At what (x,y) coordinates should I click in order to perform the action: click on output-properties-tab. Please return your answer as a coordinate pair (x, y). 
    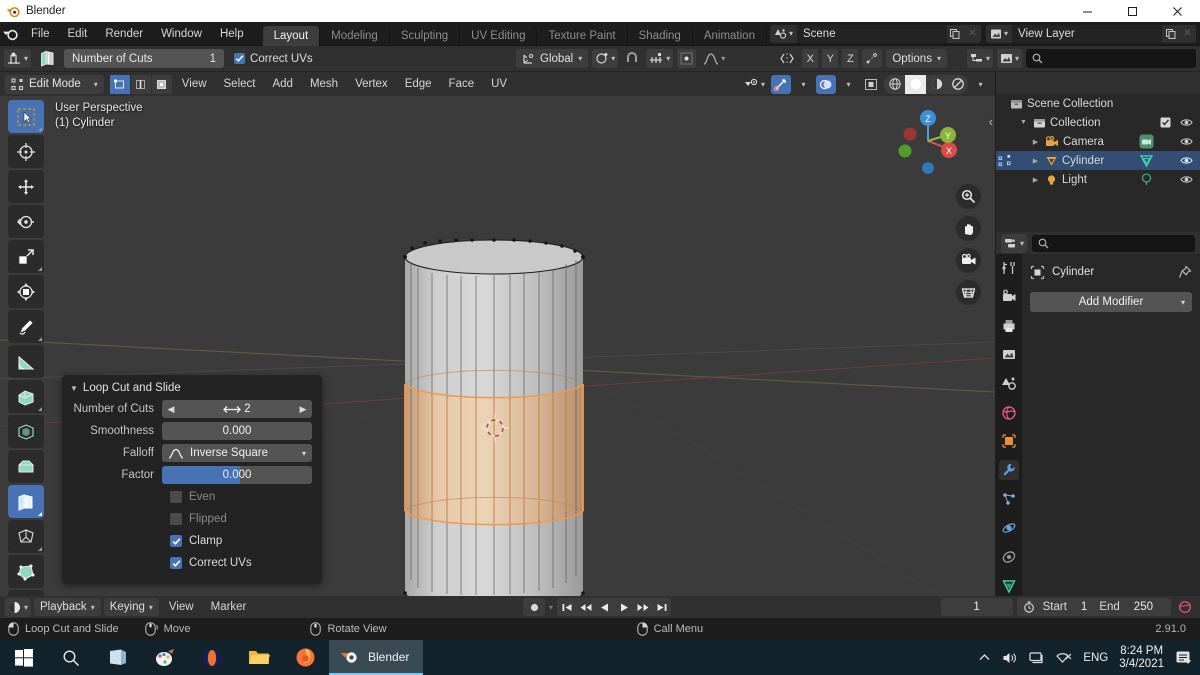
    Looking at the image, I should click on (1009, 326).